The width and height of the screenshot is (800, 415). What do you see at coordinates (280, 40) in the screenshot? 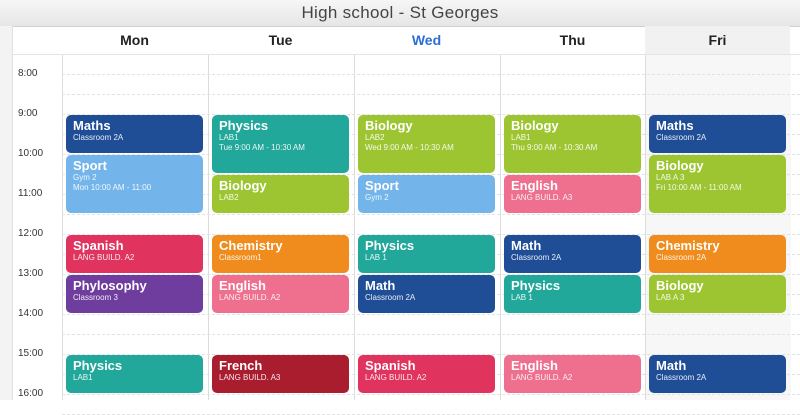
I see `day-header-tue: Tue` at bounding box center [280, 40].